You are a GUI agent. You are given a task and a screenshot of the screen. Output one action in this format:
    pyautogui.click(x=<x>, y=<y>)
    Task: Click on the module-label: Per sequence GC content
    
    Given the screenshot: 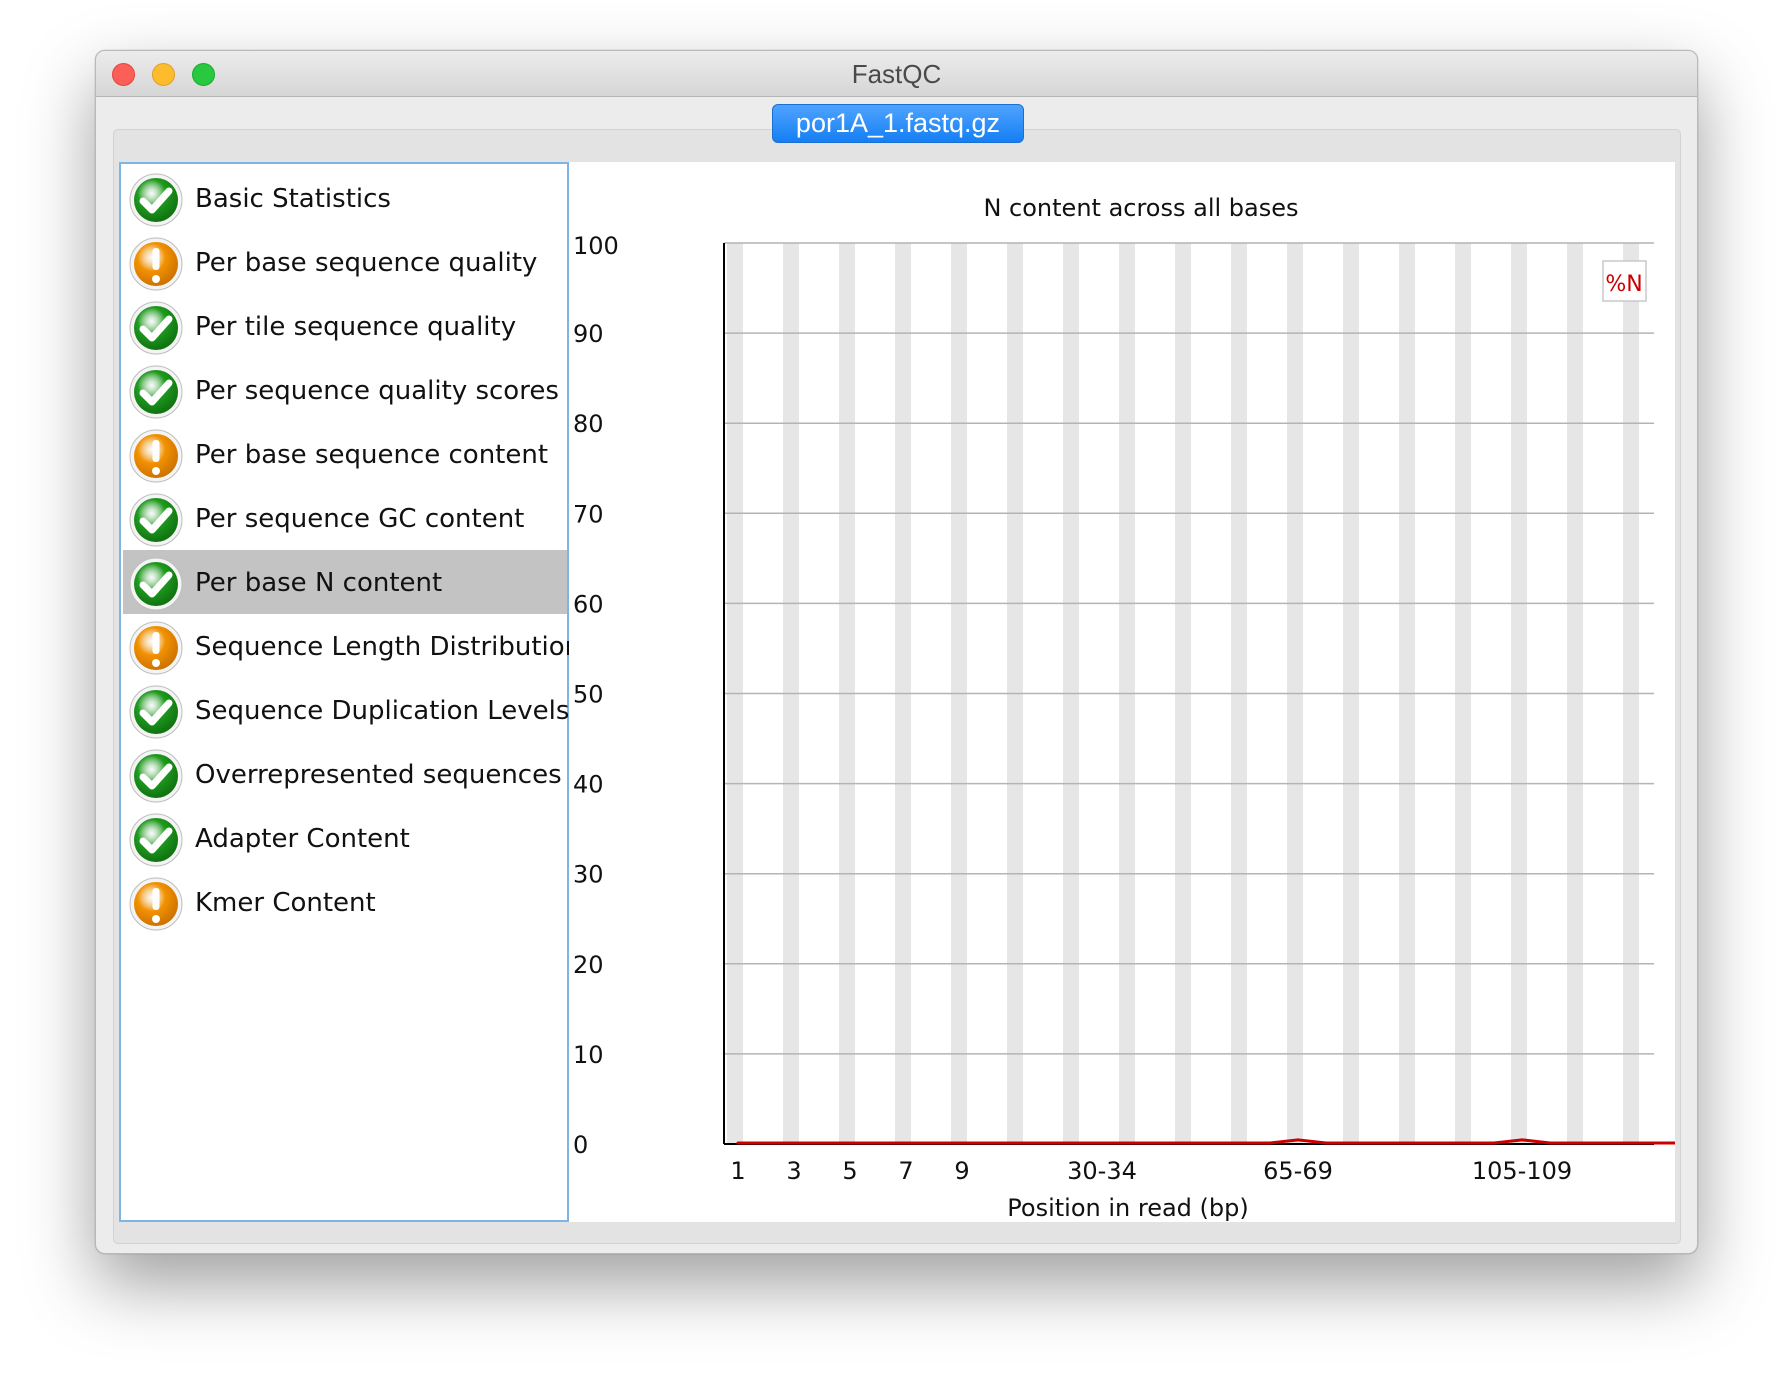 What is the action you would take?
    pyautogui.click(x=360, y=519)
    